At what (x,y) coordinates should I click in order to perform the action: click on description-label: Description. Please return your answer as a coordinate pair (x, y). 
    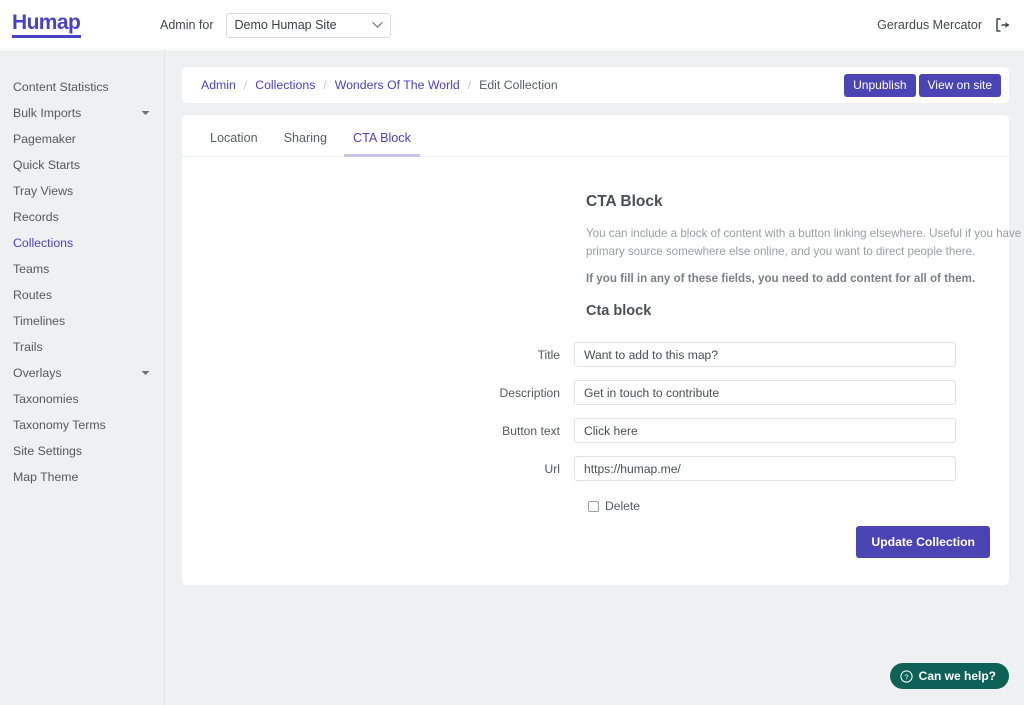
    Looking at the image, I should click on (530, 392).